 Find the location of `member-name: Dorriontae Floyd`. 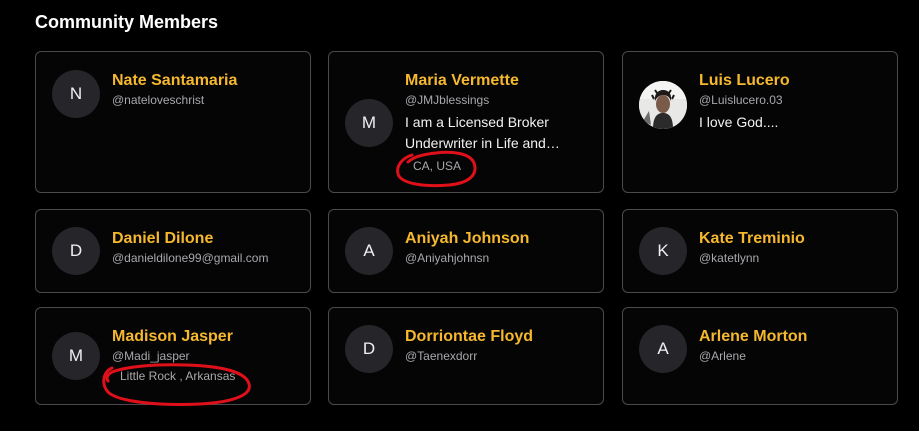

member-name: Dorriontae Floyd is located at coordinates (497, 337).